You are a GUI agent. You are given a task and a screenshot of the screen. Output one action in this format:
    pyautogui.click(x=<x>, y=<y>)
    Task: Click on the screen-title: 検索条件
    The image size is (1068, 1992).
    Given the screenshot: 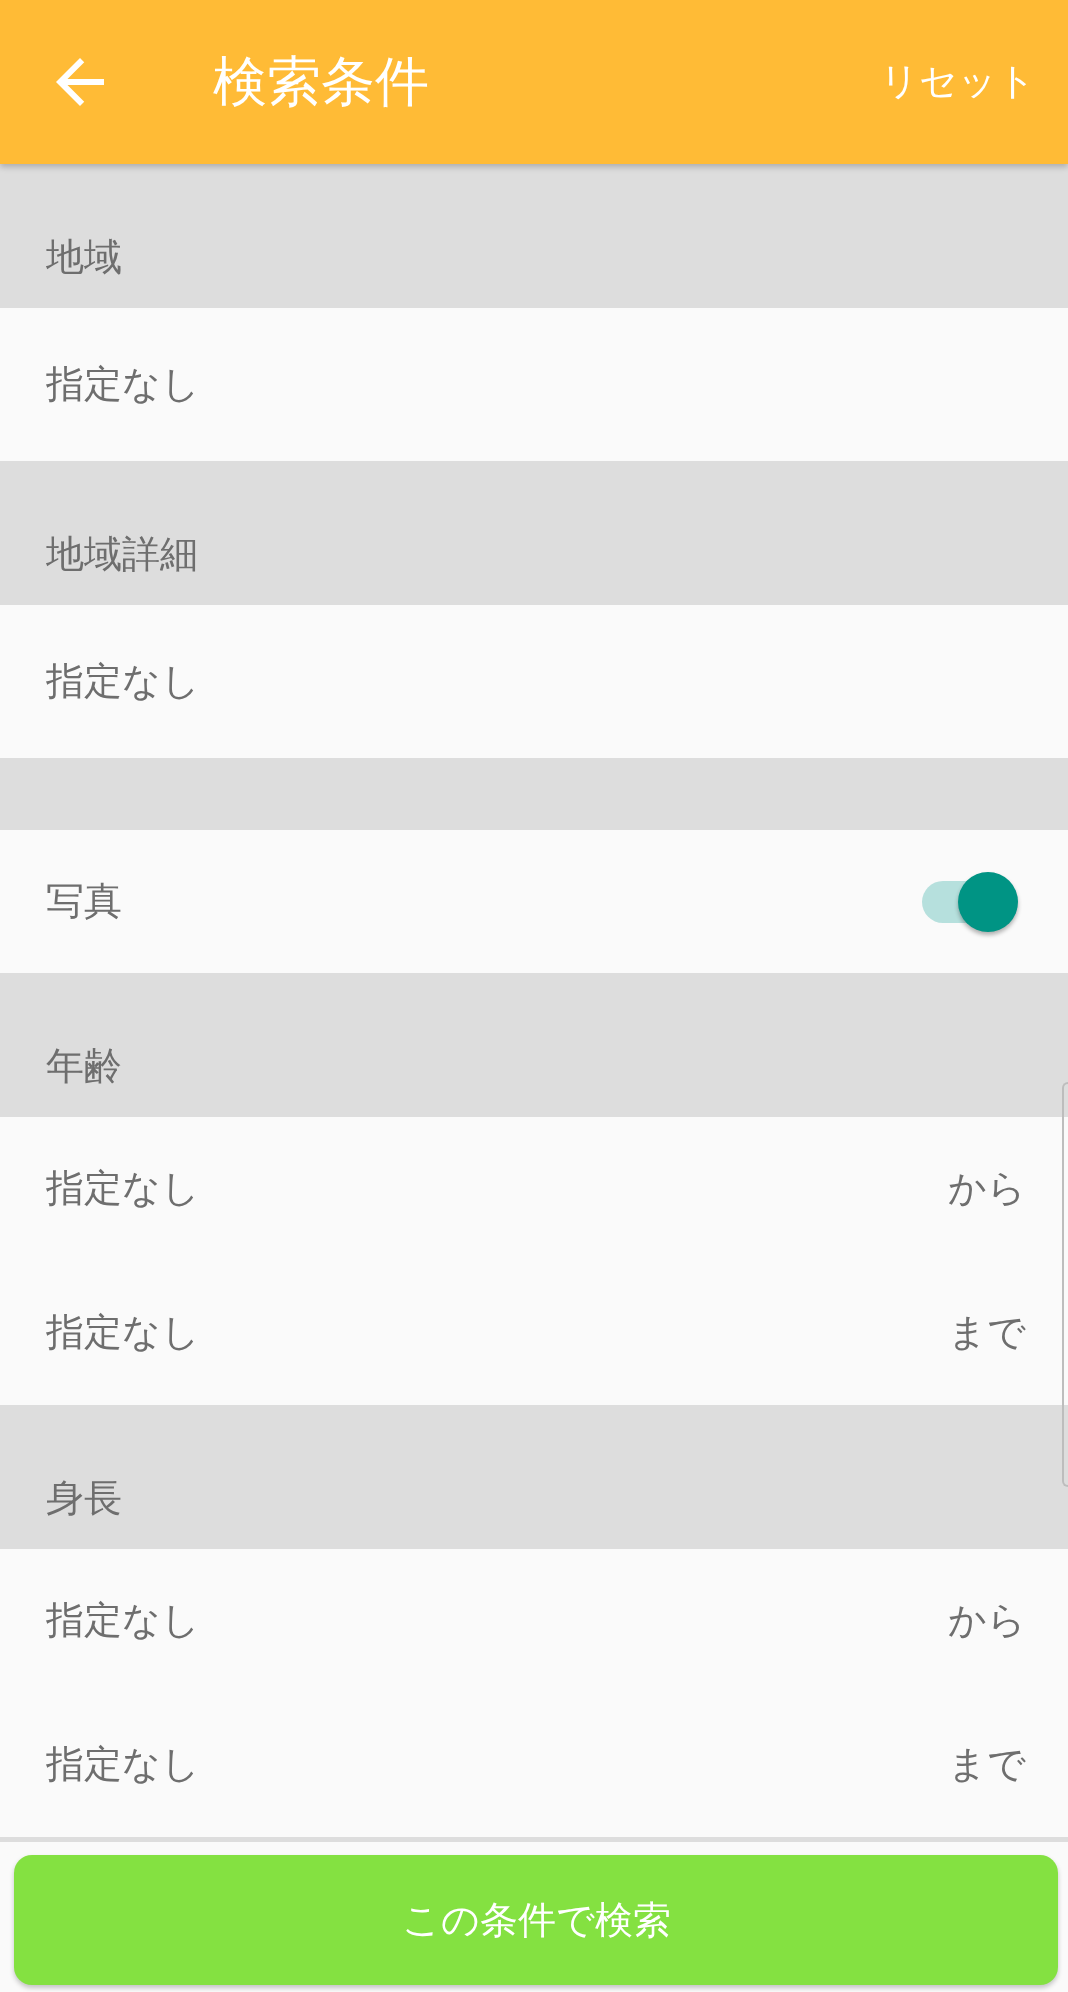 What is the action you would take?
    pyautogui.click(x=321, y=82)
    